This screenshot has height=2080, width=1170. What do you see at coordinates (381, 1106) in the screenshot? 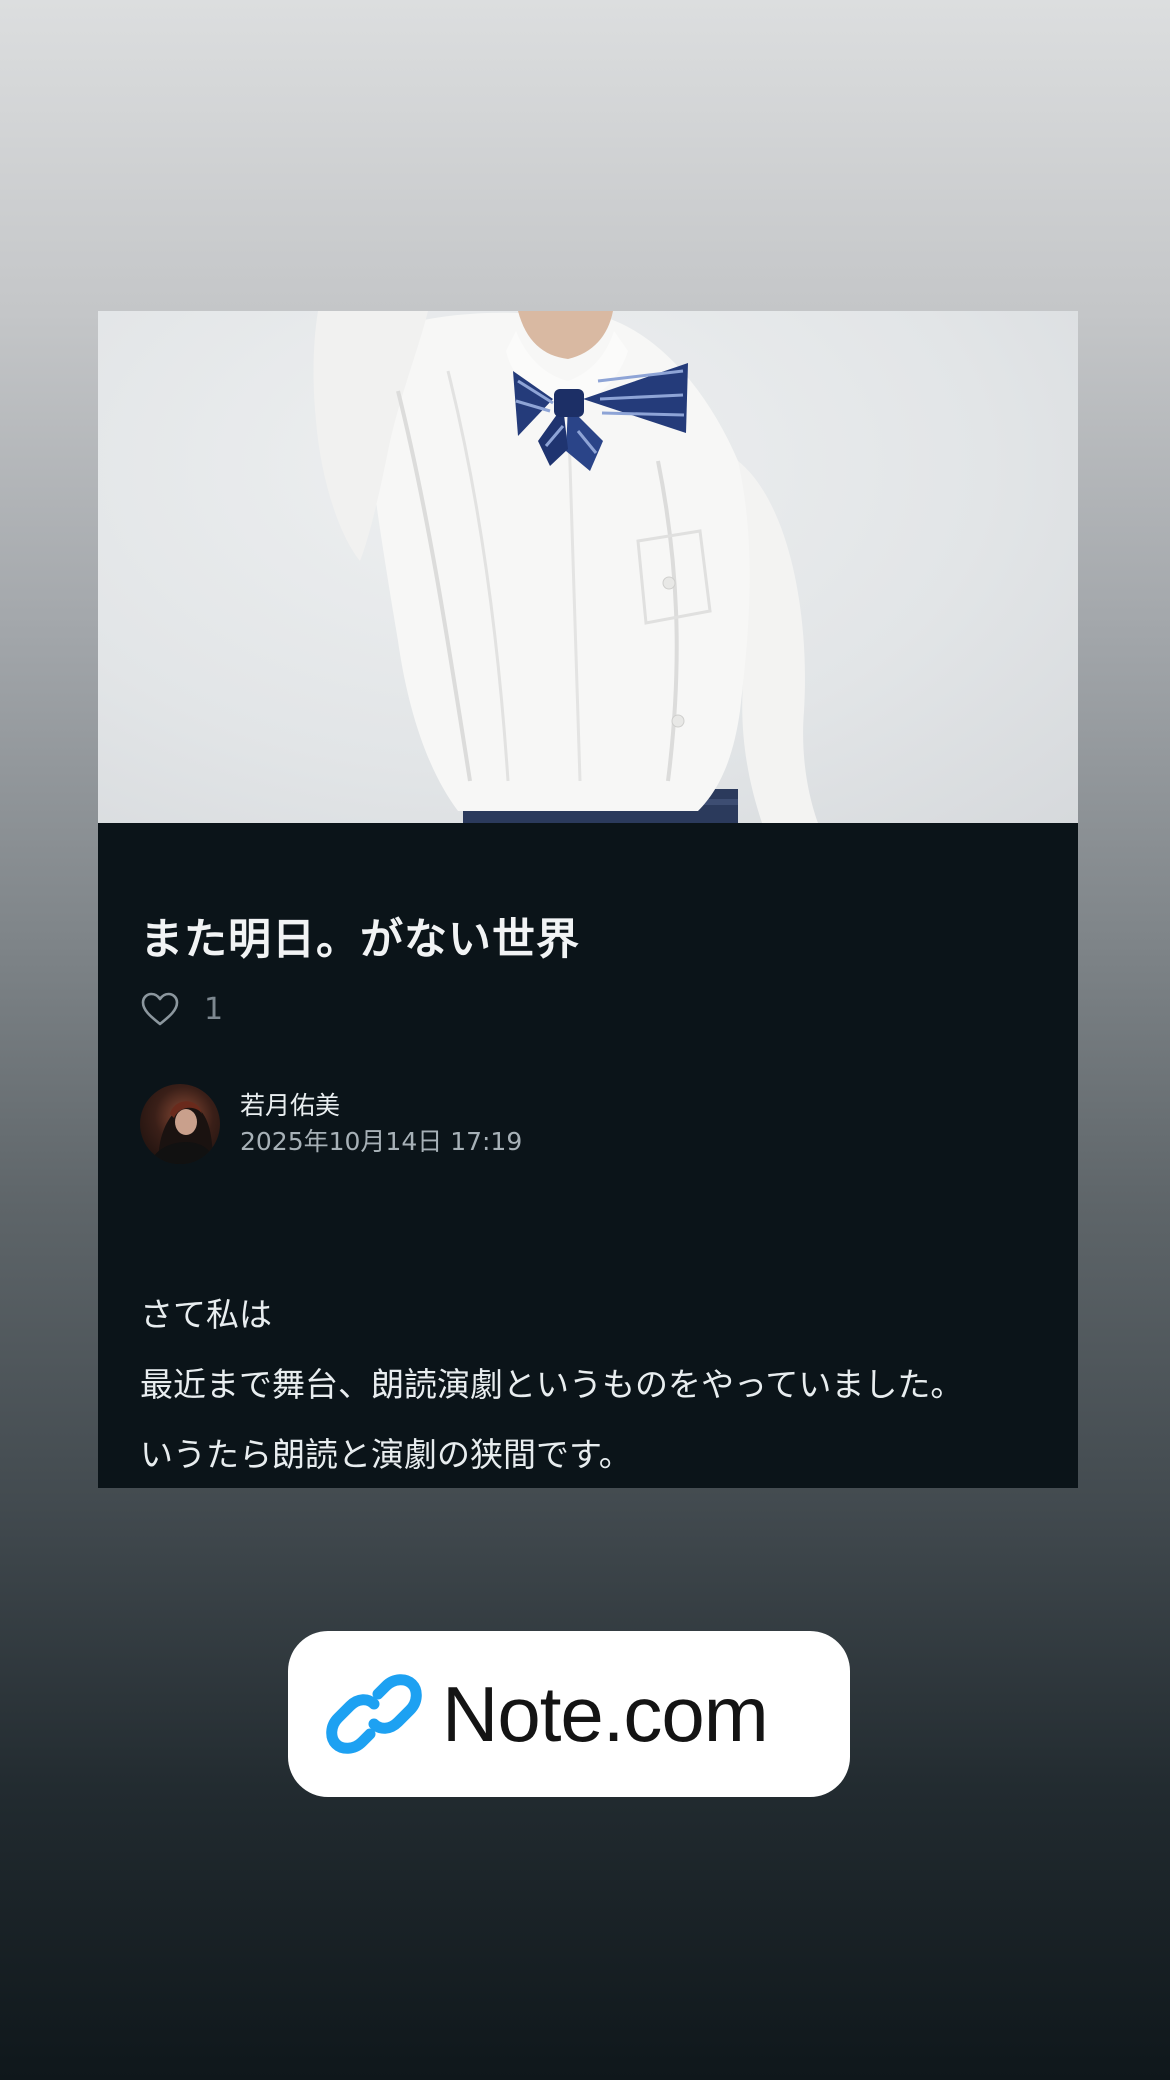
I see `author-name: 若月佑美` at bounding box center [381, 1106].